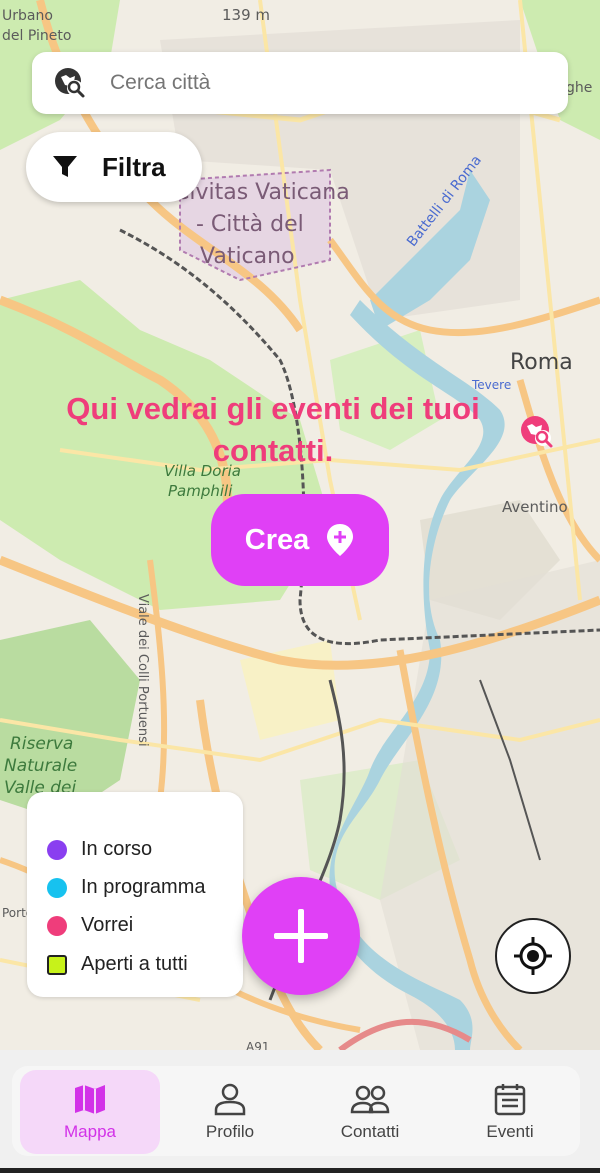  Describe the element at coordinates (370, 1131) in the screenshot. I see `nav-label: Contatti` at that location.